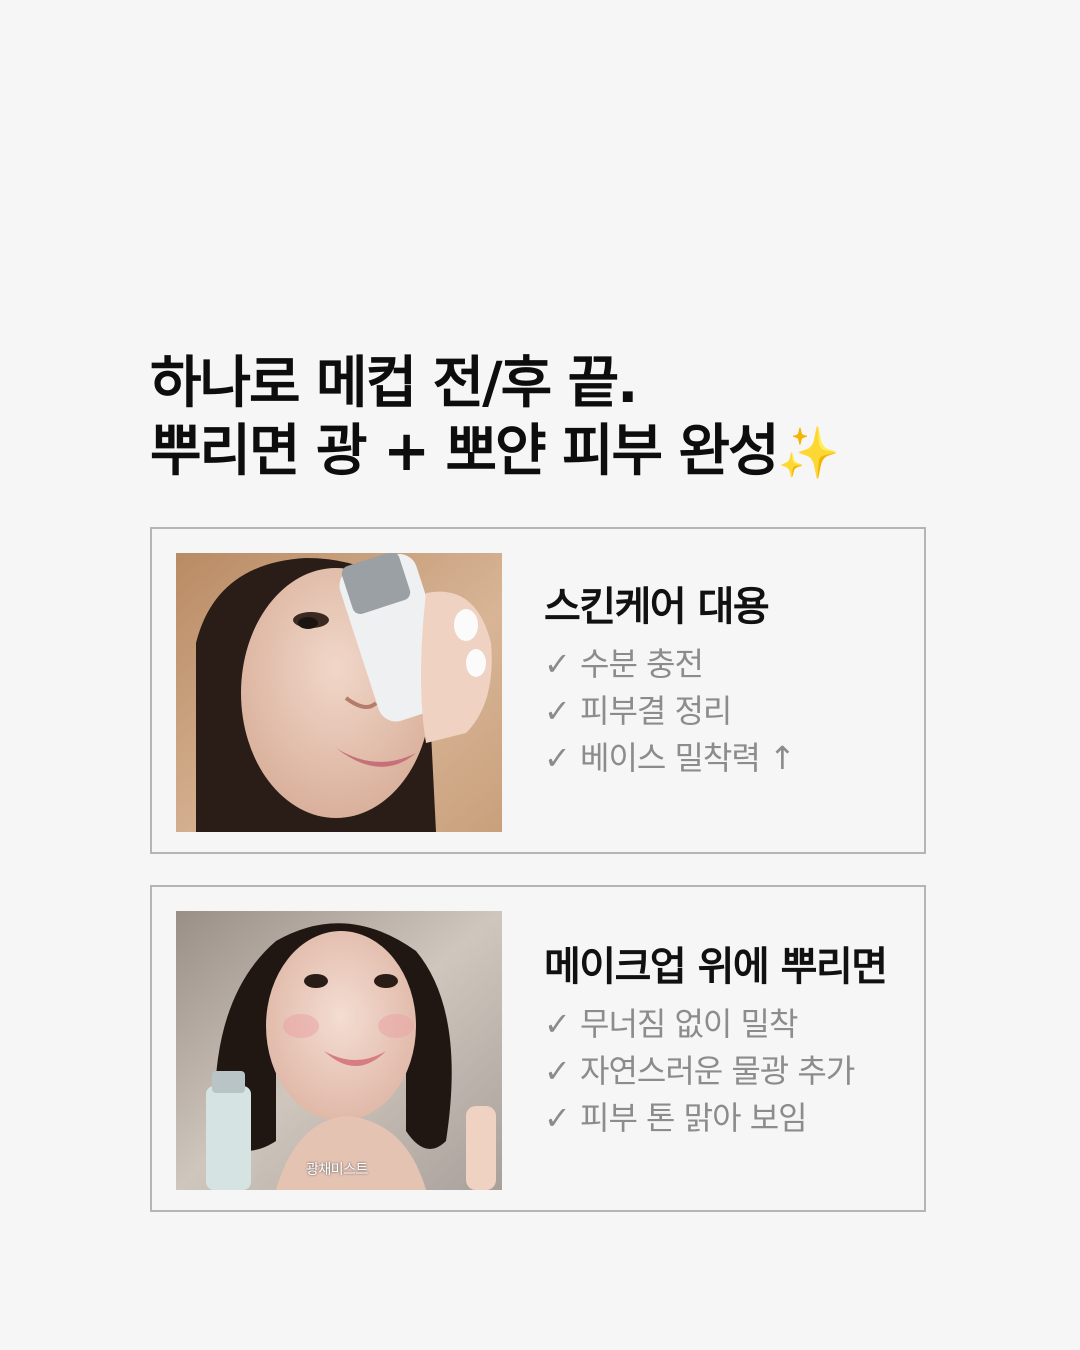 The image size is (1080, 1350). I want to click on headline-line-2: 뿌리면 광 + 뽀얀 피부 완성✨, so click(550, 452).